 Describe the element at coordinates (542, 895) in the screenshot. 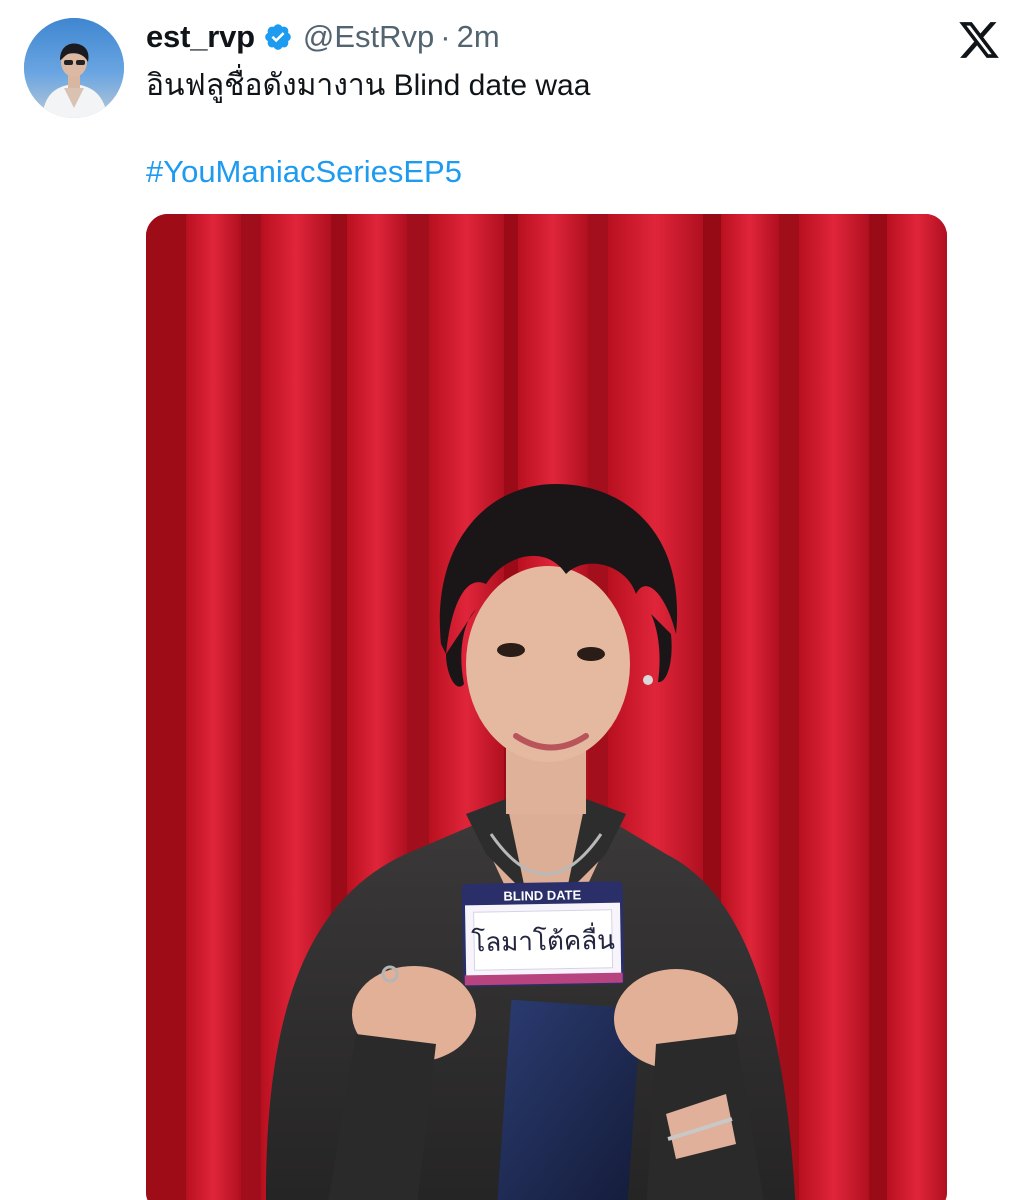

I see `card-header-text: BLIND DATE` at that location.